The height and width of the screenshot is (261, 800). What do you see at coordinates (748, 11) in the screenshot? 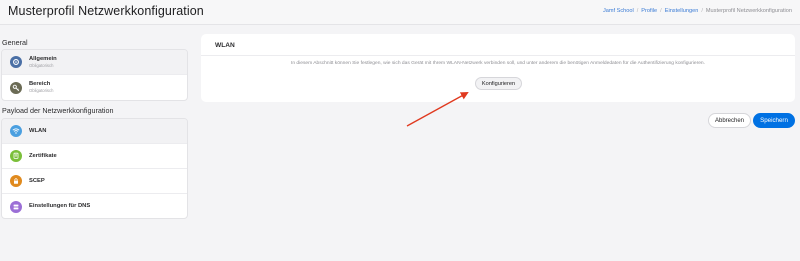
I see `breadcrumb-current: Musterprofil Netzwerkkonfiguration` at bounding box center [748, 11].